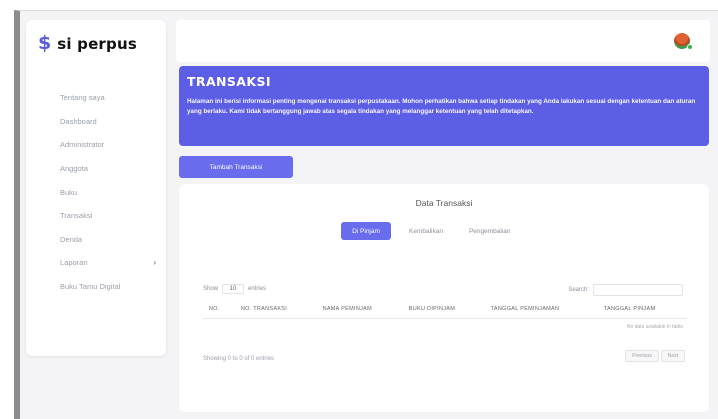  What do you see at coordinates (638, 290) in the screenshot?
I see `search-input` at bounding box center [638, 290].